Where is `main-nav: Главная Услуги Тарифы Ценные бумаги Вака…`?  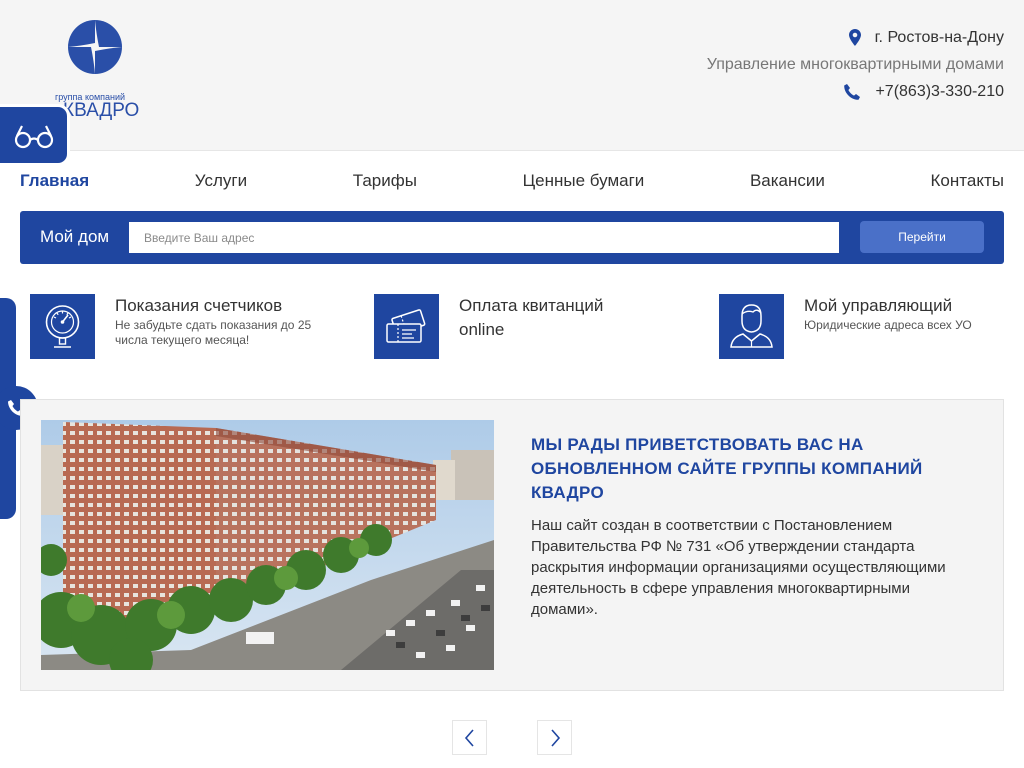
main-nav: Главная Услуги Тарифы Ценные бумаги Вака… is located at coordinates (512, 182).